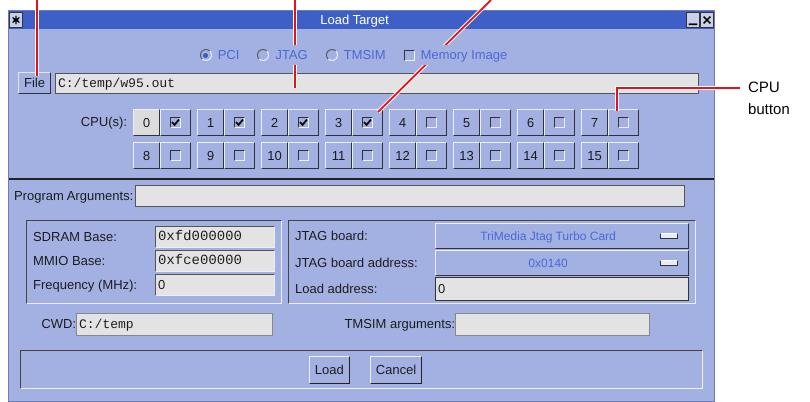 This screenshot has width=810, height=402. What do you see at coordinates (594, 155) in the screenshot?
I see `cpu-button: 15` at bounding box center [594, 155].